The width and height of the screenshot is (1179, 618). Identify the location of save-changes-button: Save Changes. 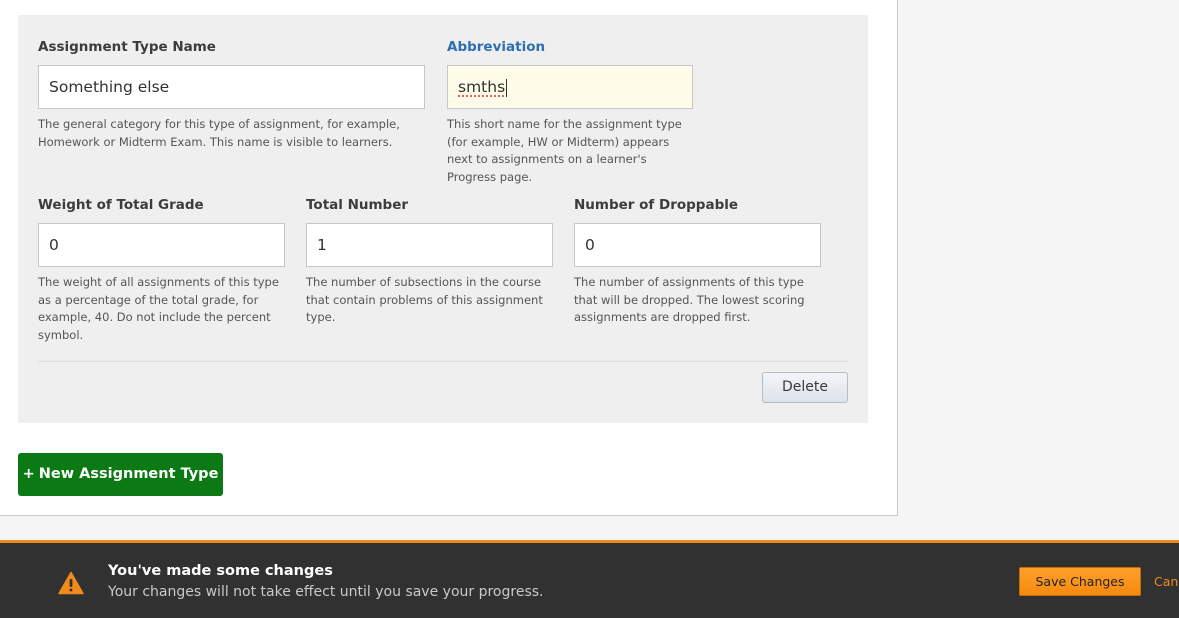
(1080, 581).